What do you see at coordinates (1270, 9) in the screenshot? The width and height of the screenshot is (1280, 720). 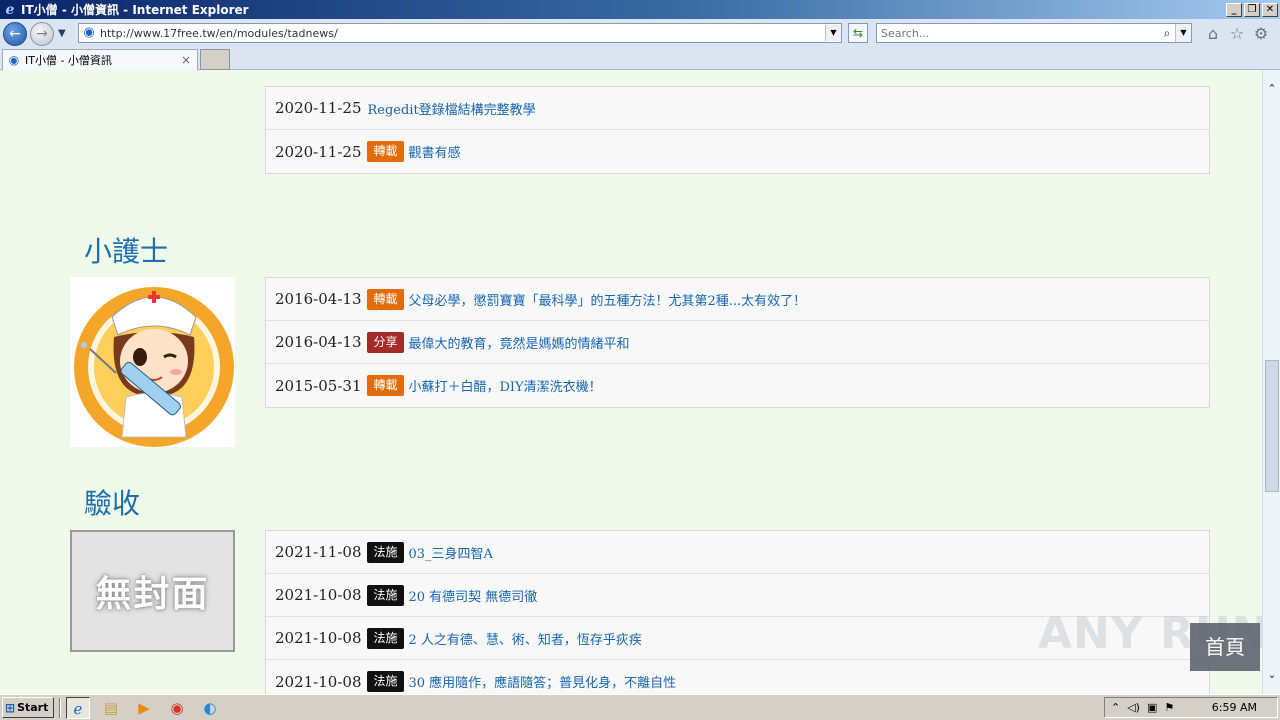 I see `close-button: ✕` at bounding box center [1270, 9].